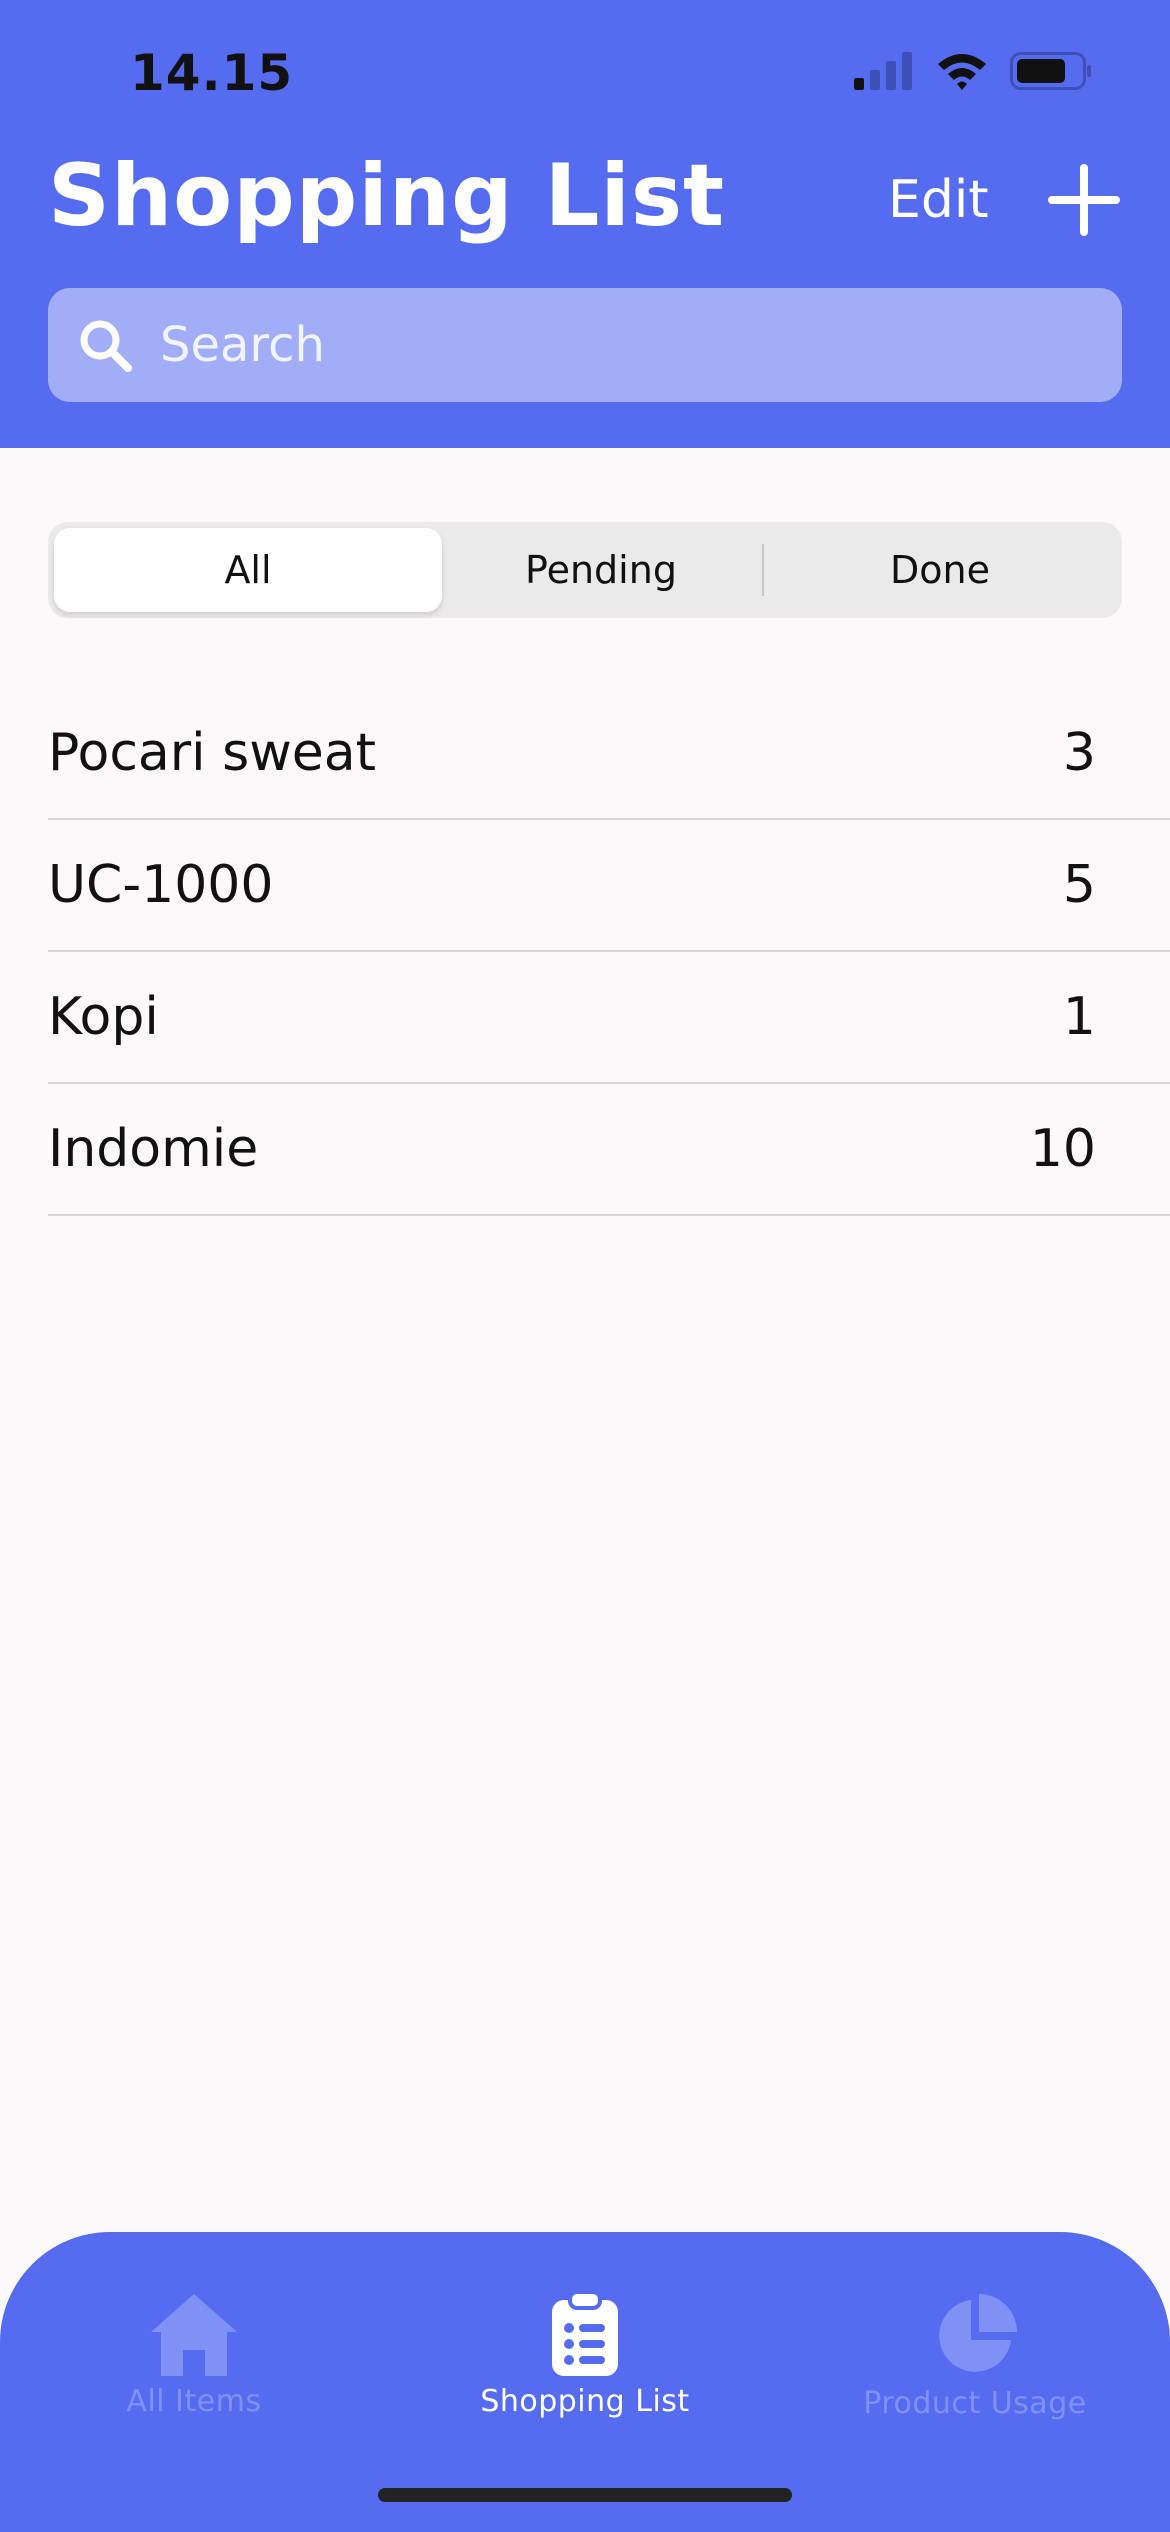 The width and height of the screenshot is (1170, 2532). I want to click on item-quantity: 1, so click(1079, 1017).